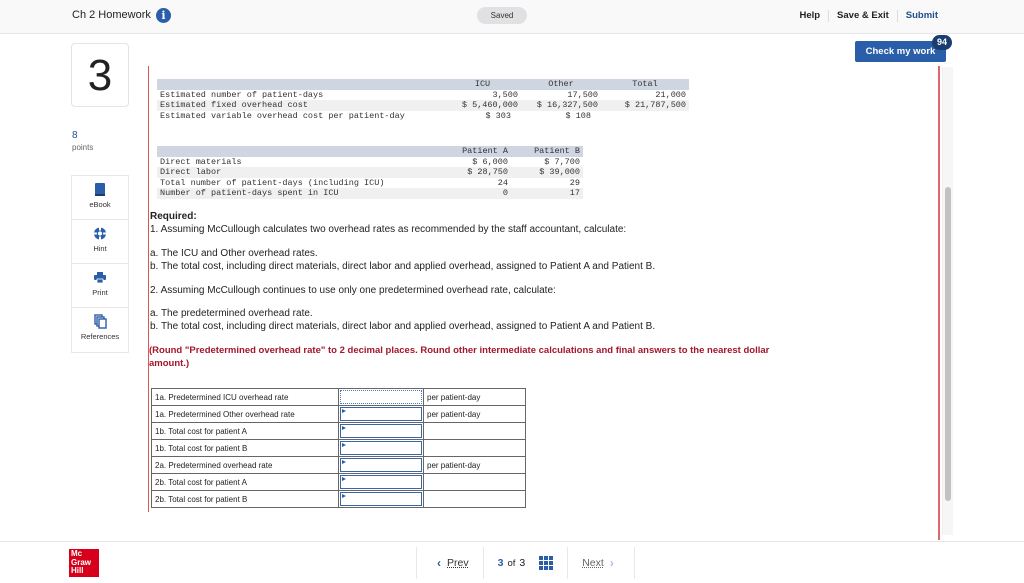 The image size is (1024, 583). I want to click on of-label: of, so click(511, 563).